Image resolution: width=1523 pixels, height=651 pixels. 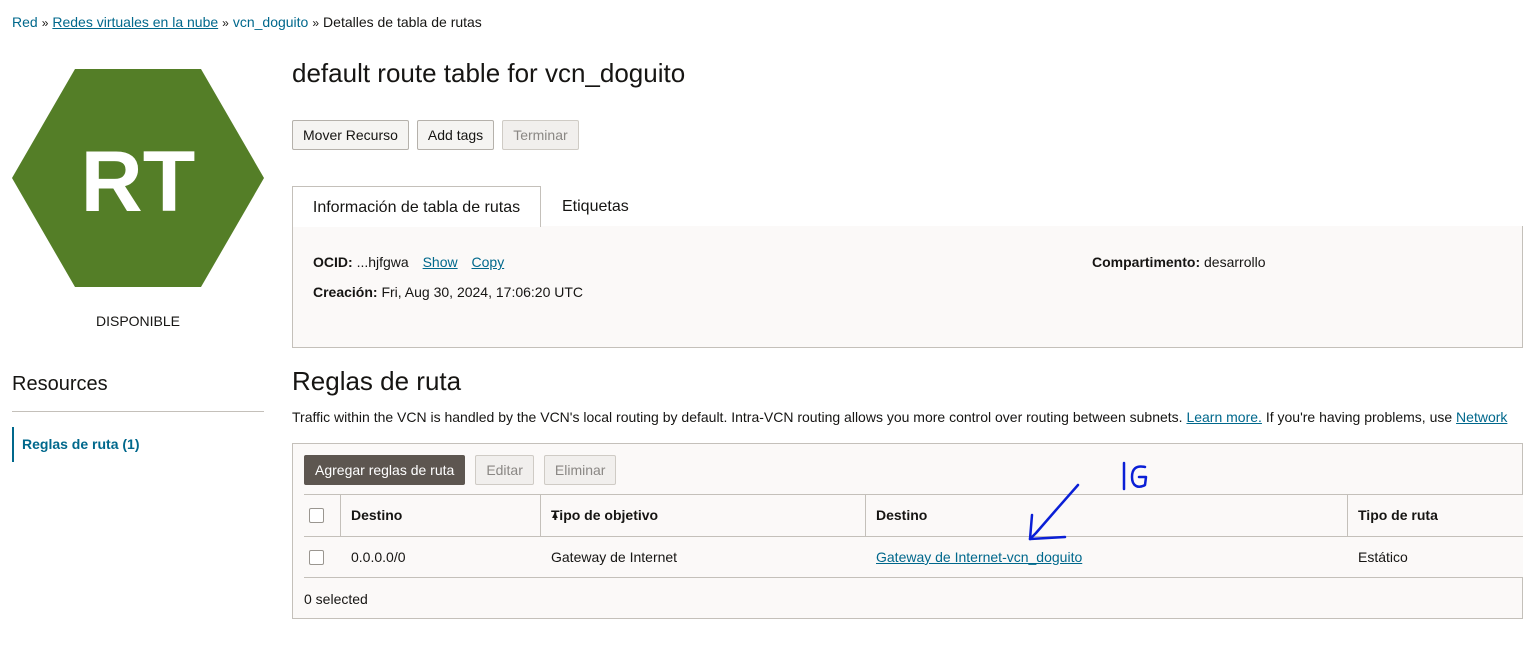 I want to click on problems-text: If you're having problems, use, so click(x=1359, y=417).